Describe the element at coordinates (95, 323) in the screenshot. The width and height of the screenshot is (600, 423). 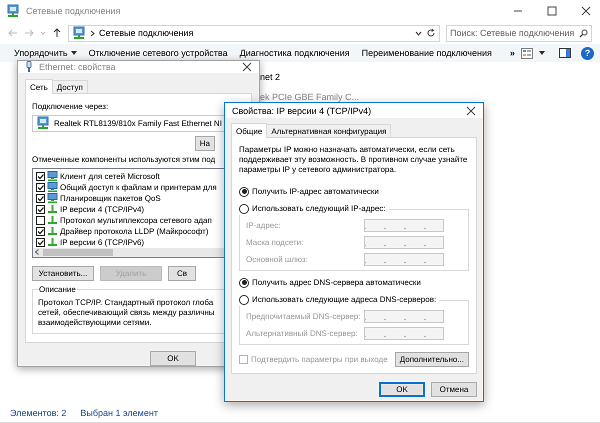
I see `description-text: взаимодействующими сетями.` at that location.